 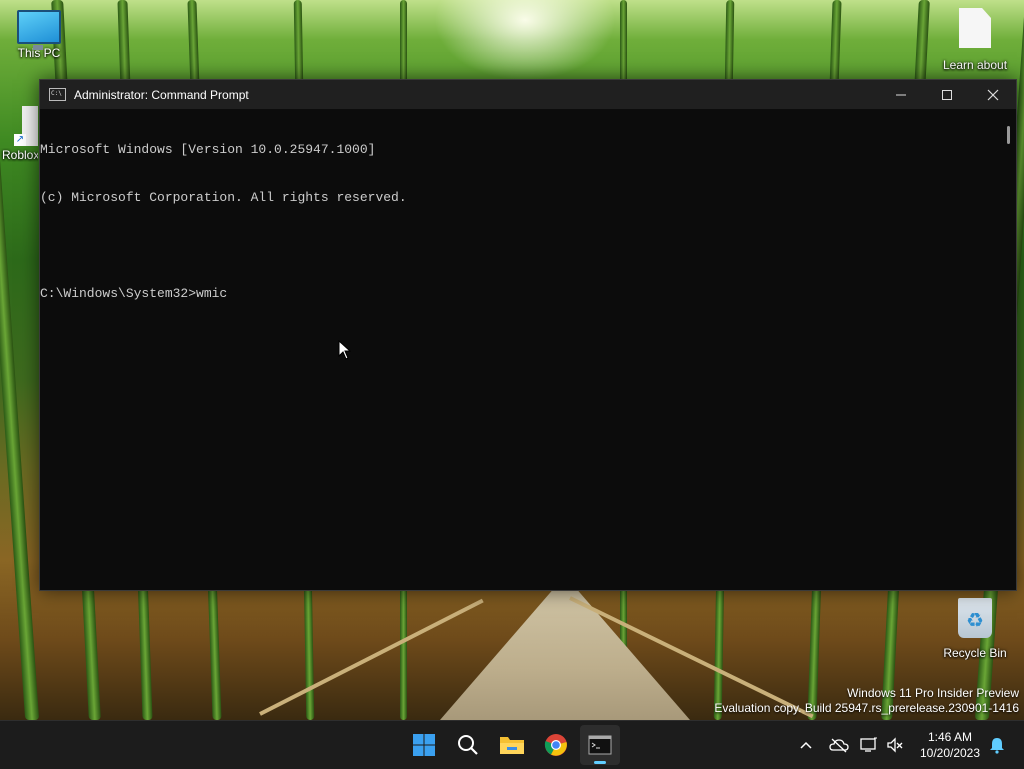 What do you see at coordinates (39, 30) in the screenshot?
I see `this-pc-icon` at bounding box center [39, 30].